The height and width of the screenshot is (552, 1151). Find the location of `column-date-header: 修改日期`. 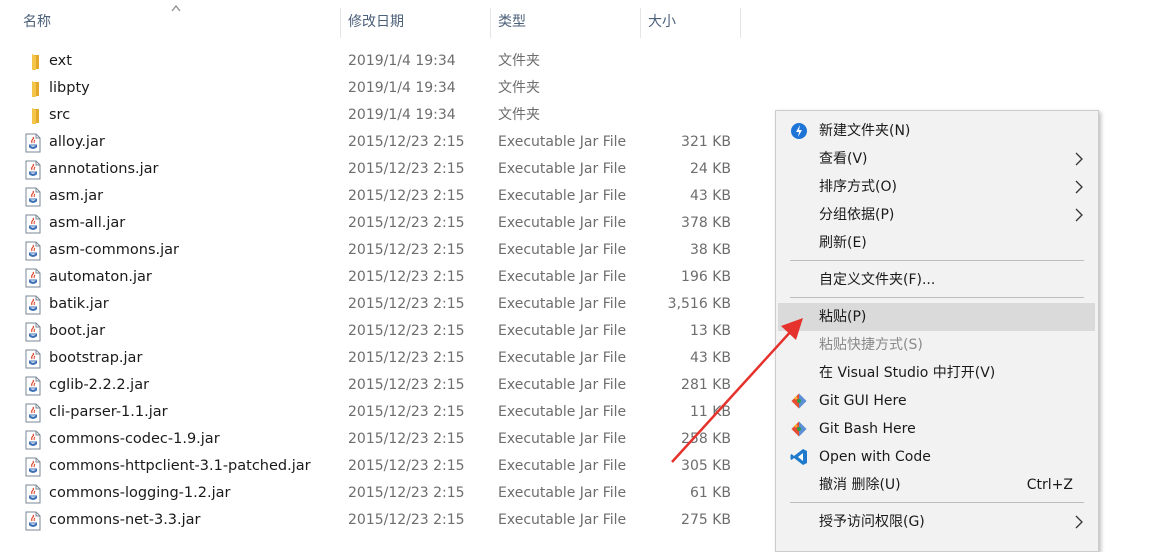

column-date-header: 修改日期 is located at coordinates (376, 22).